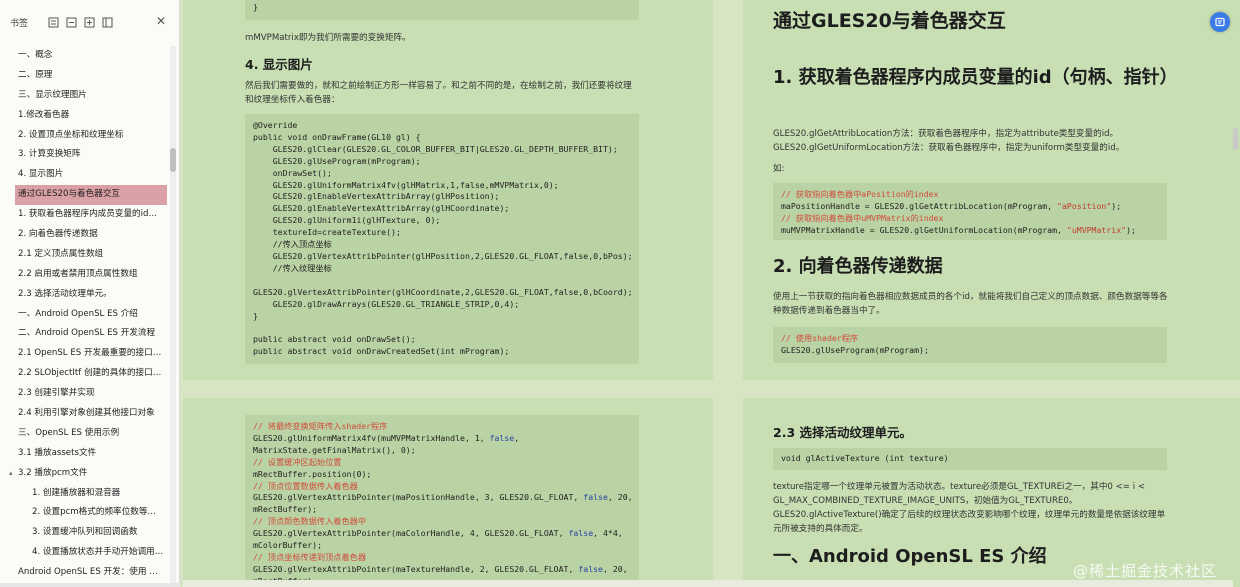 This screenshot has width=1240, height=587. I want to click on add-bookmark-icon, so click(89, 22).